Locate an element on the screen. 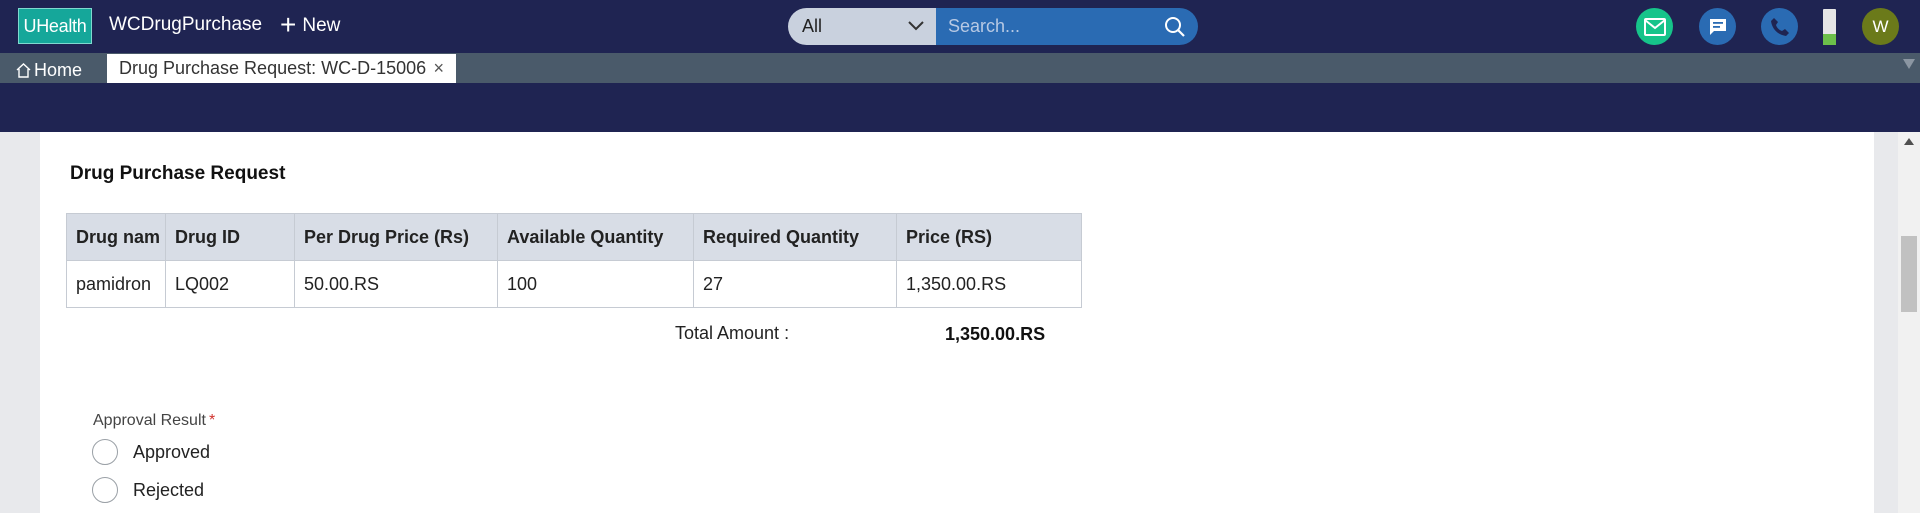 The image size is (1920, 513). column-header: Required Quantity is located at coordinates (795, 237).